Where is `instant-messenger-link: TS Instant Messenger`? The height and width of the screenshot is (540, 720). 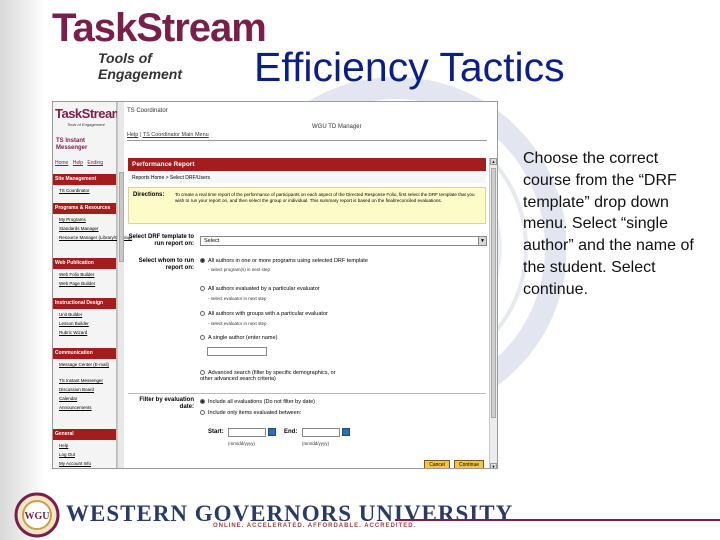
instant-messenger-link: TS Instant Messenger is located at coordinates (86, 145).